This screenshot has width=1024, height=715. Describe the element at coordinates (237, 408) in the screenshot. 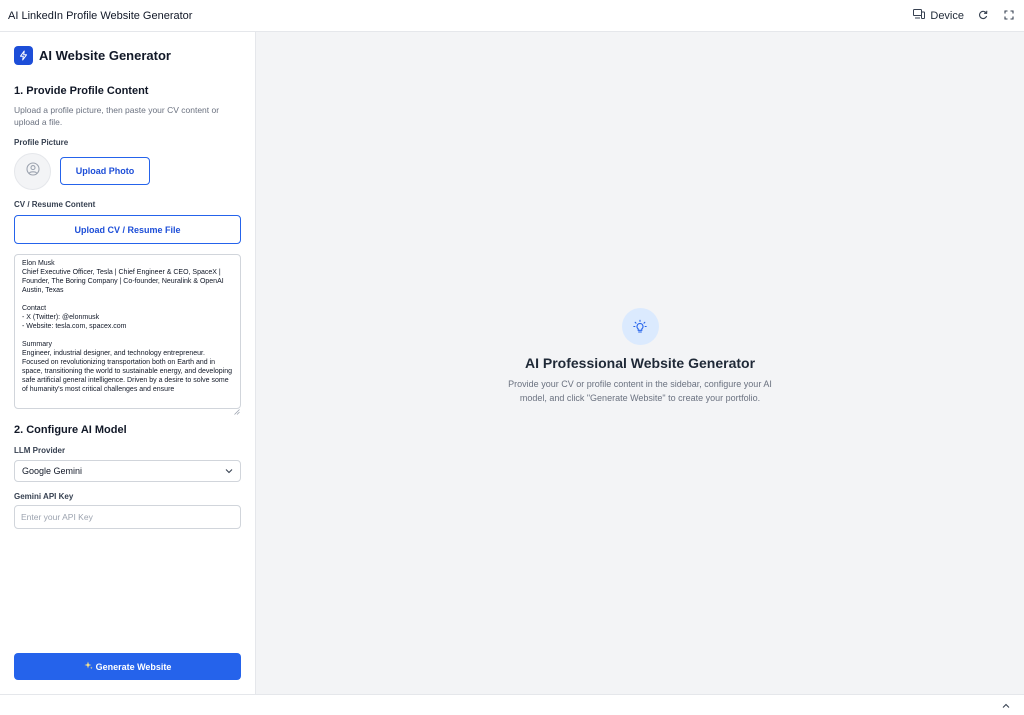

I see `resize-grip-icon` at that location.